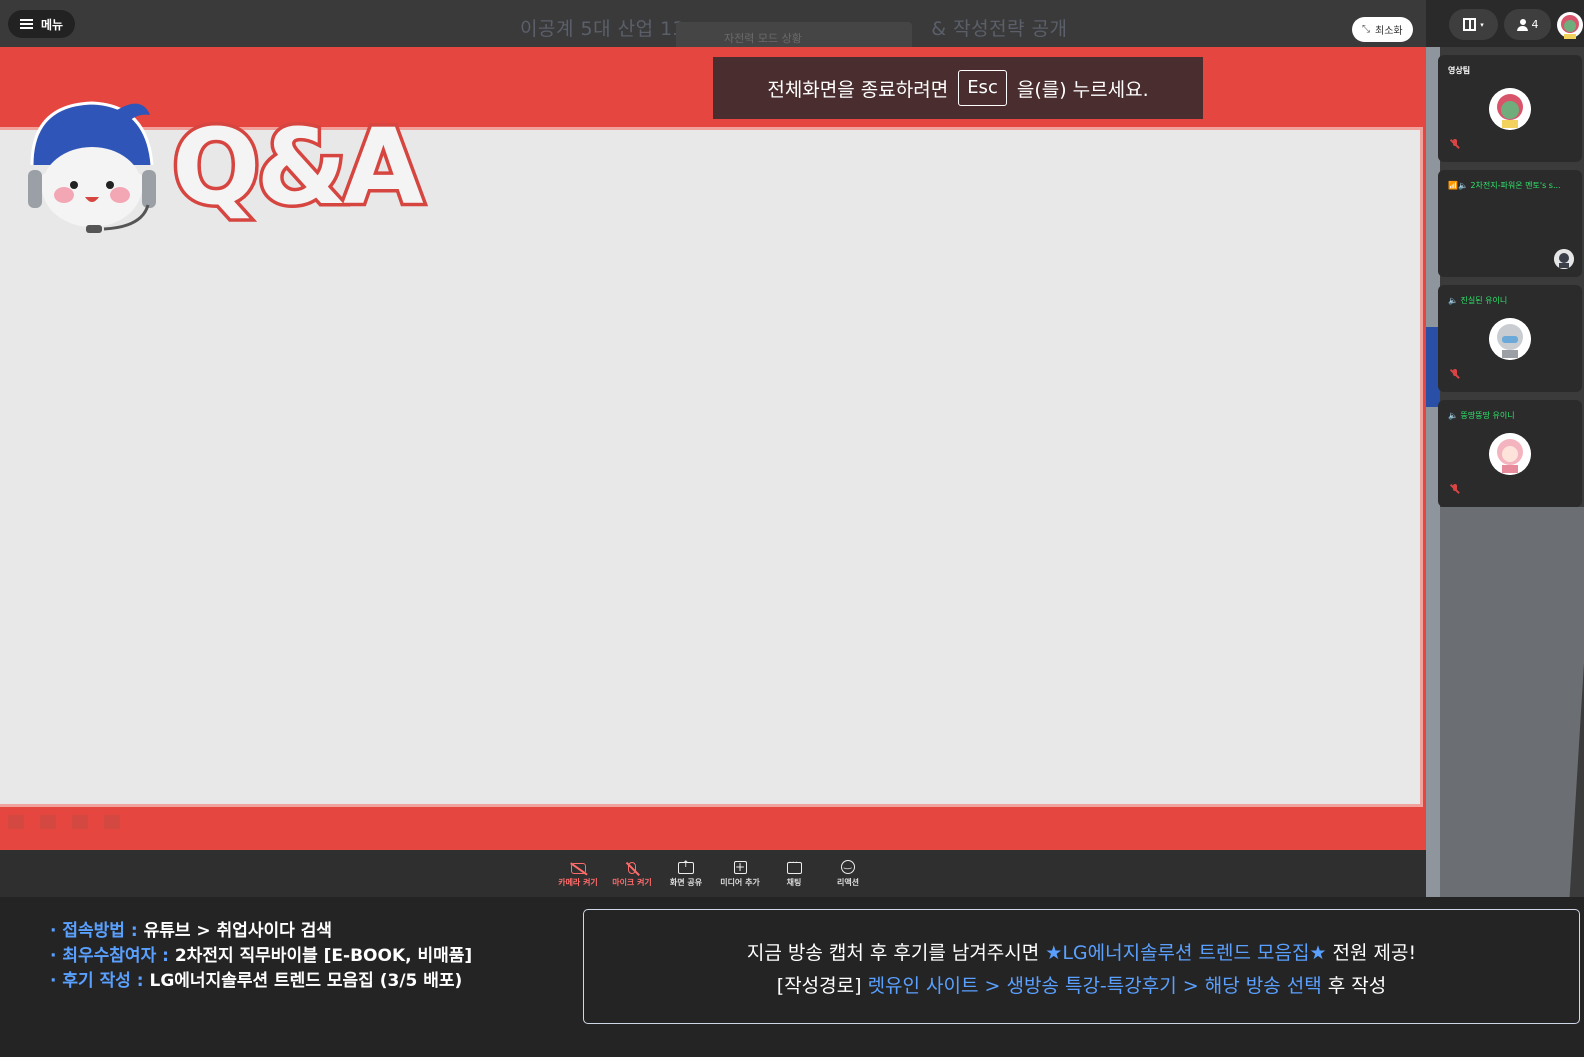 The image size is (1584, 1057). Describe the element at coordinates (52, 24) in the screenshot. I see `menu-label: 메뉴` at that location.